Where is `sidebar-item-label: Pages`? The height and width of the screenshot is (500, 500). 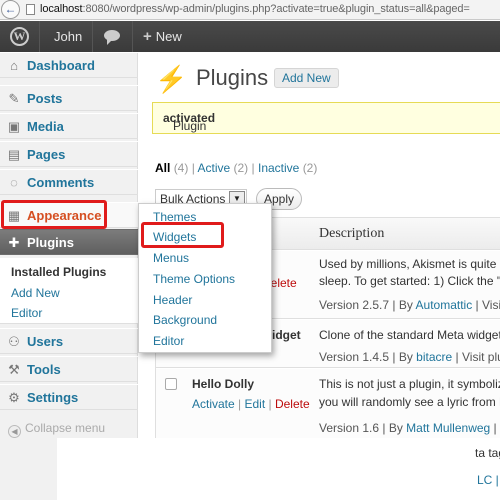
sidebar-item-label: Pages is located at coordinates (46, 154).